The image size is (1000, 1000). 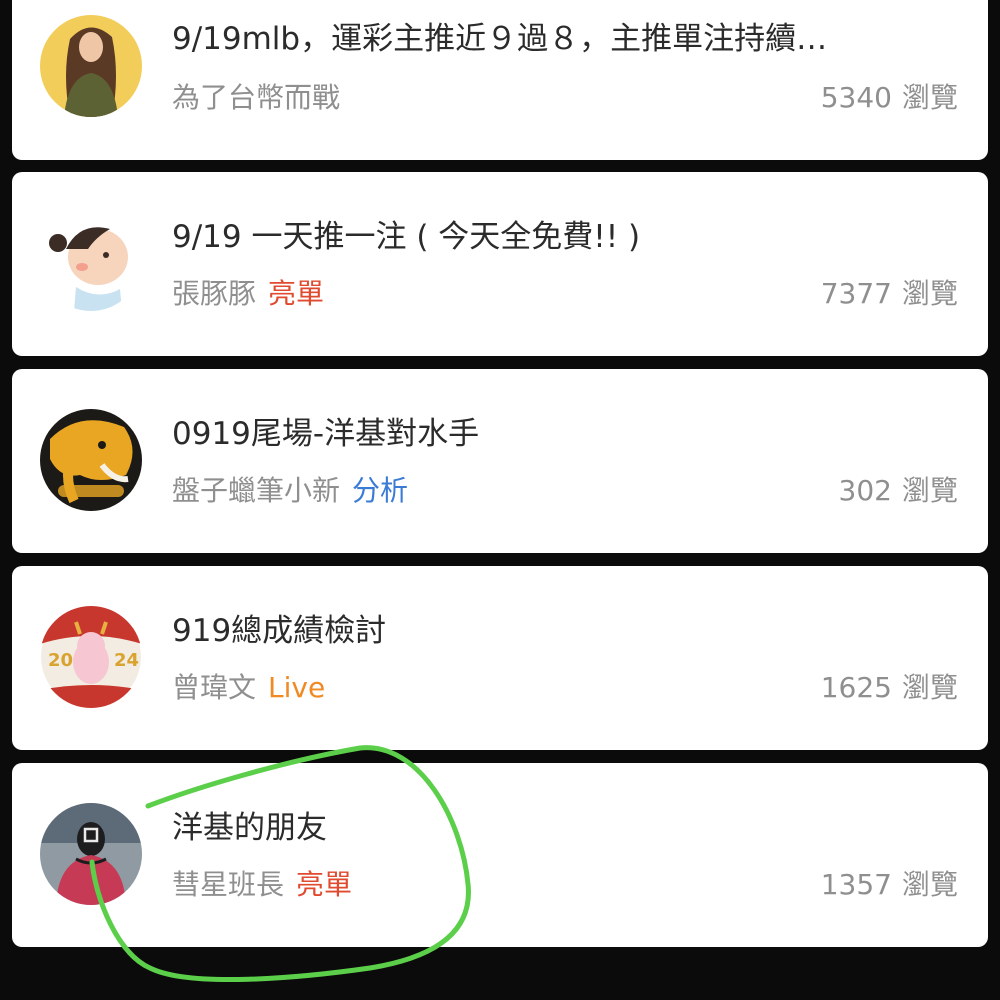 What do you see at coordinates (856, 884) in the screenshot?
I see `view-count-number: 1357` at bounding box center [856, 884].